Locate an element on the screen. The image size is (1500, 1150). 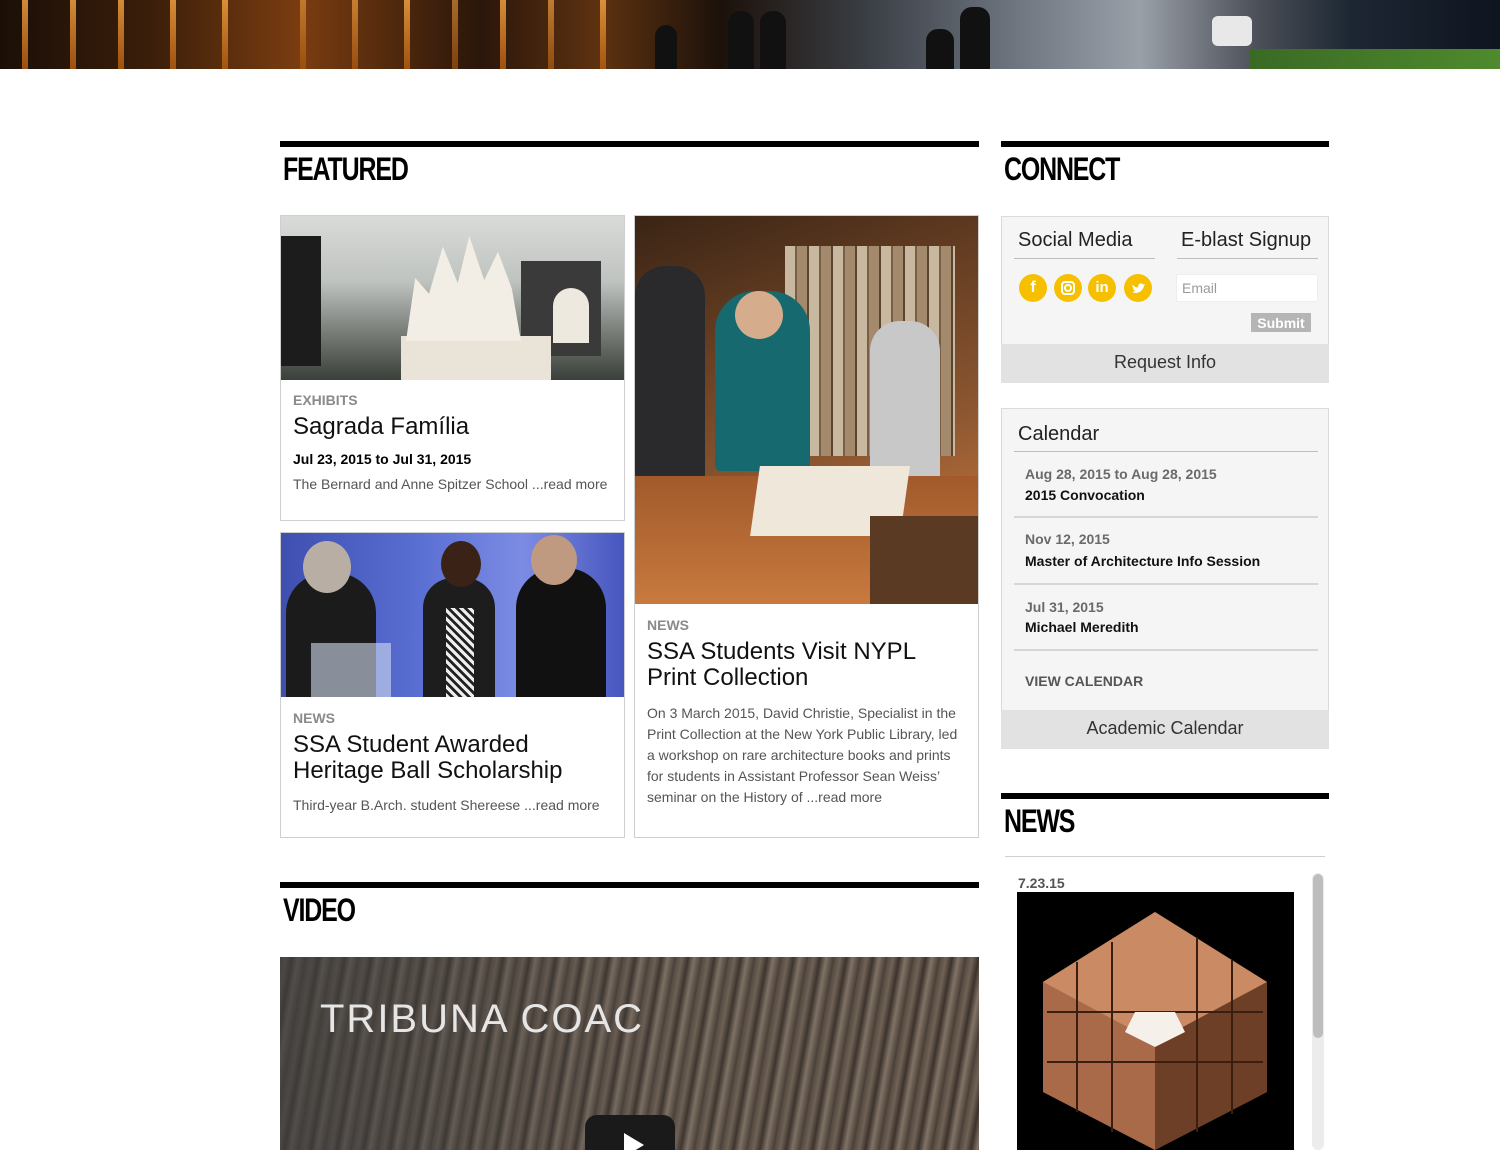
calendar-title-underline is located at coordinates (1166, 451).